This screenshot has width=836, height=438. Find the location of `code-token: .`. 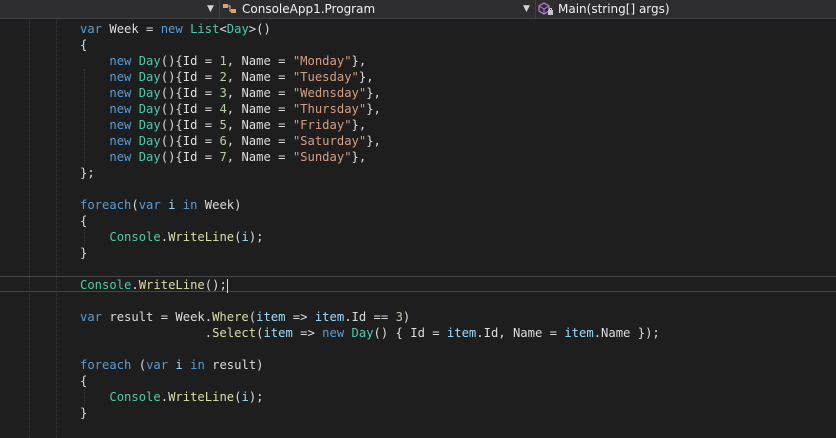

code-token: . is located at coordinates (164, 237).